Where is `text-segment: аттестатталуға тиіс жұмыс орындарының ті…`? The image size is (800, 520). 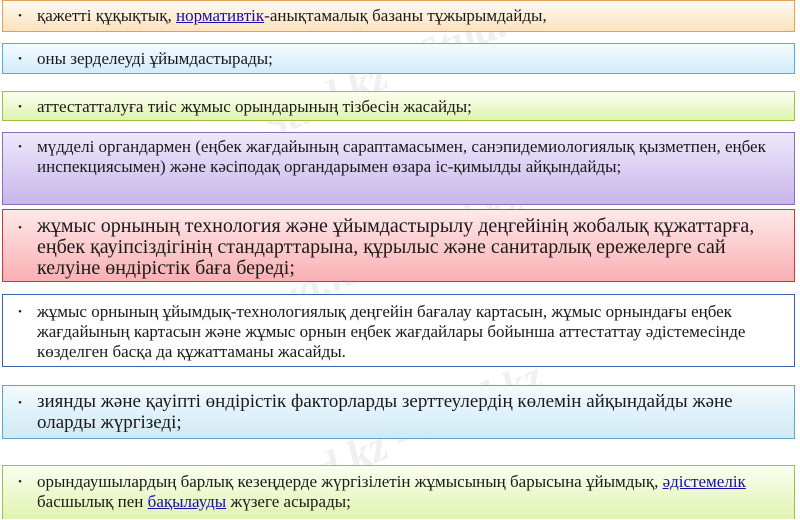
text-segment: аттестатталуға тиіс жұмыс орындарының ті… is located at coordinates (254, 106).